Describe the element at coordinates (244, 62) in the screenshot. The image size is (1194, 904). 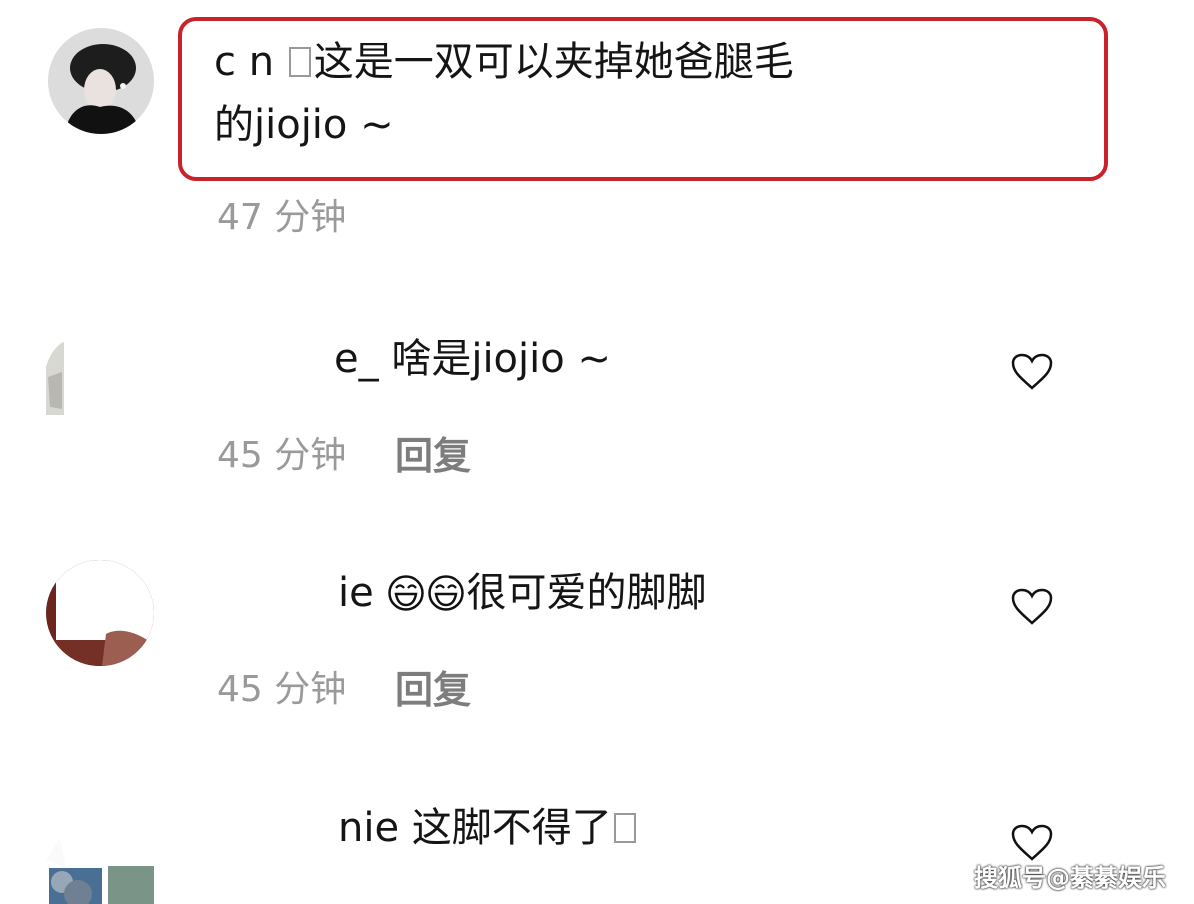
I see `username: c n` at that location.